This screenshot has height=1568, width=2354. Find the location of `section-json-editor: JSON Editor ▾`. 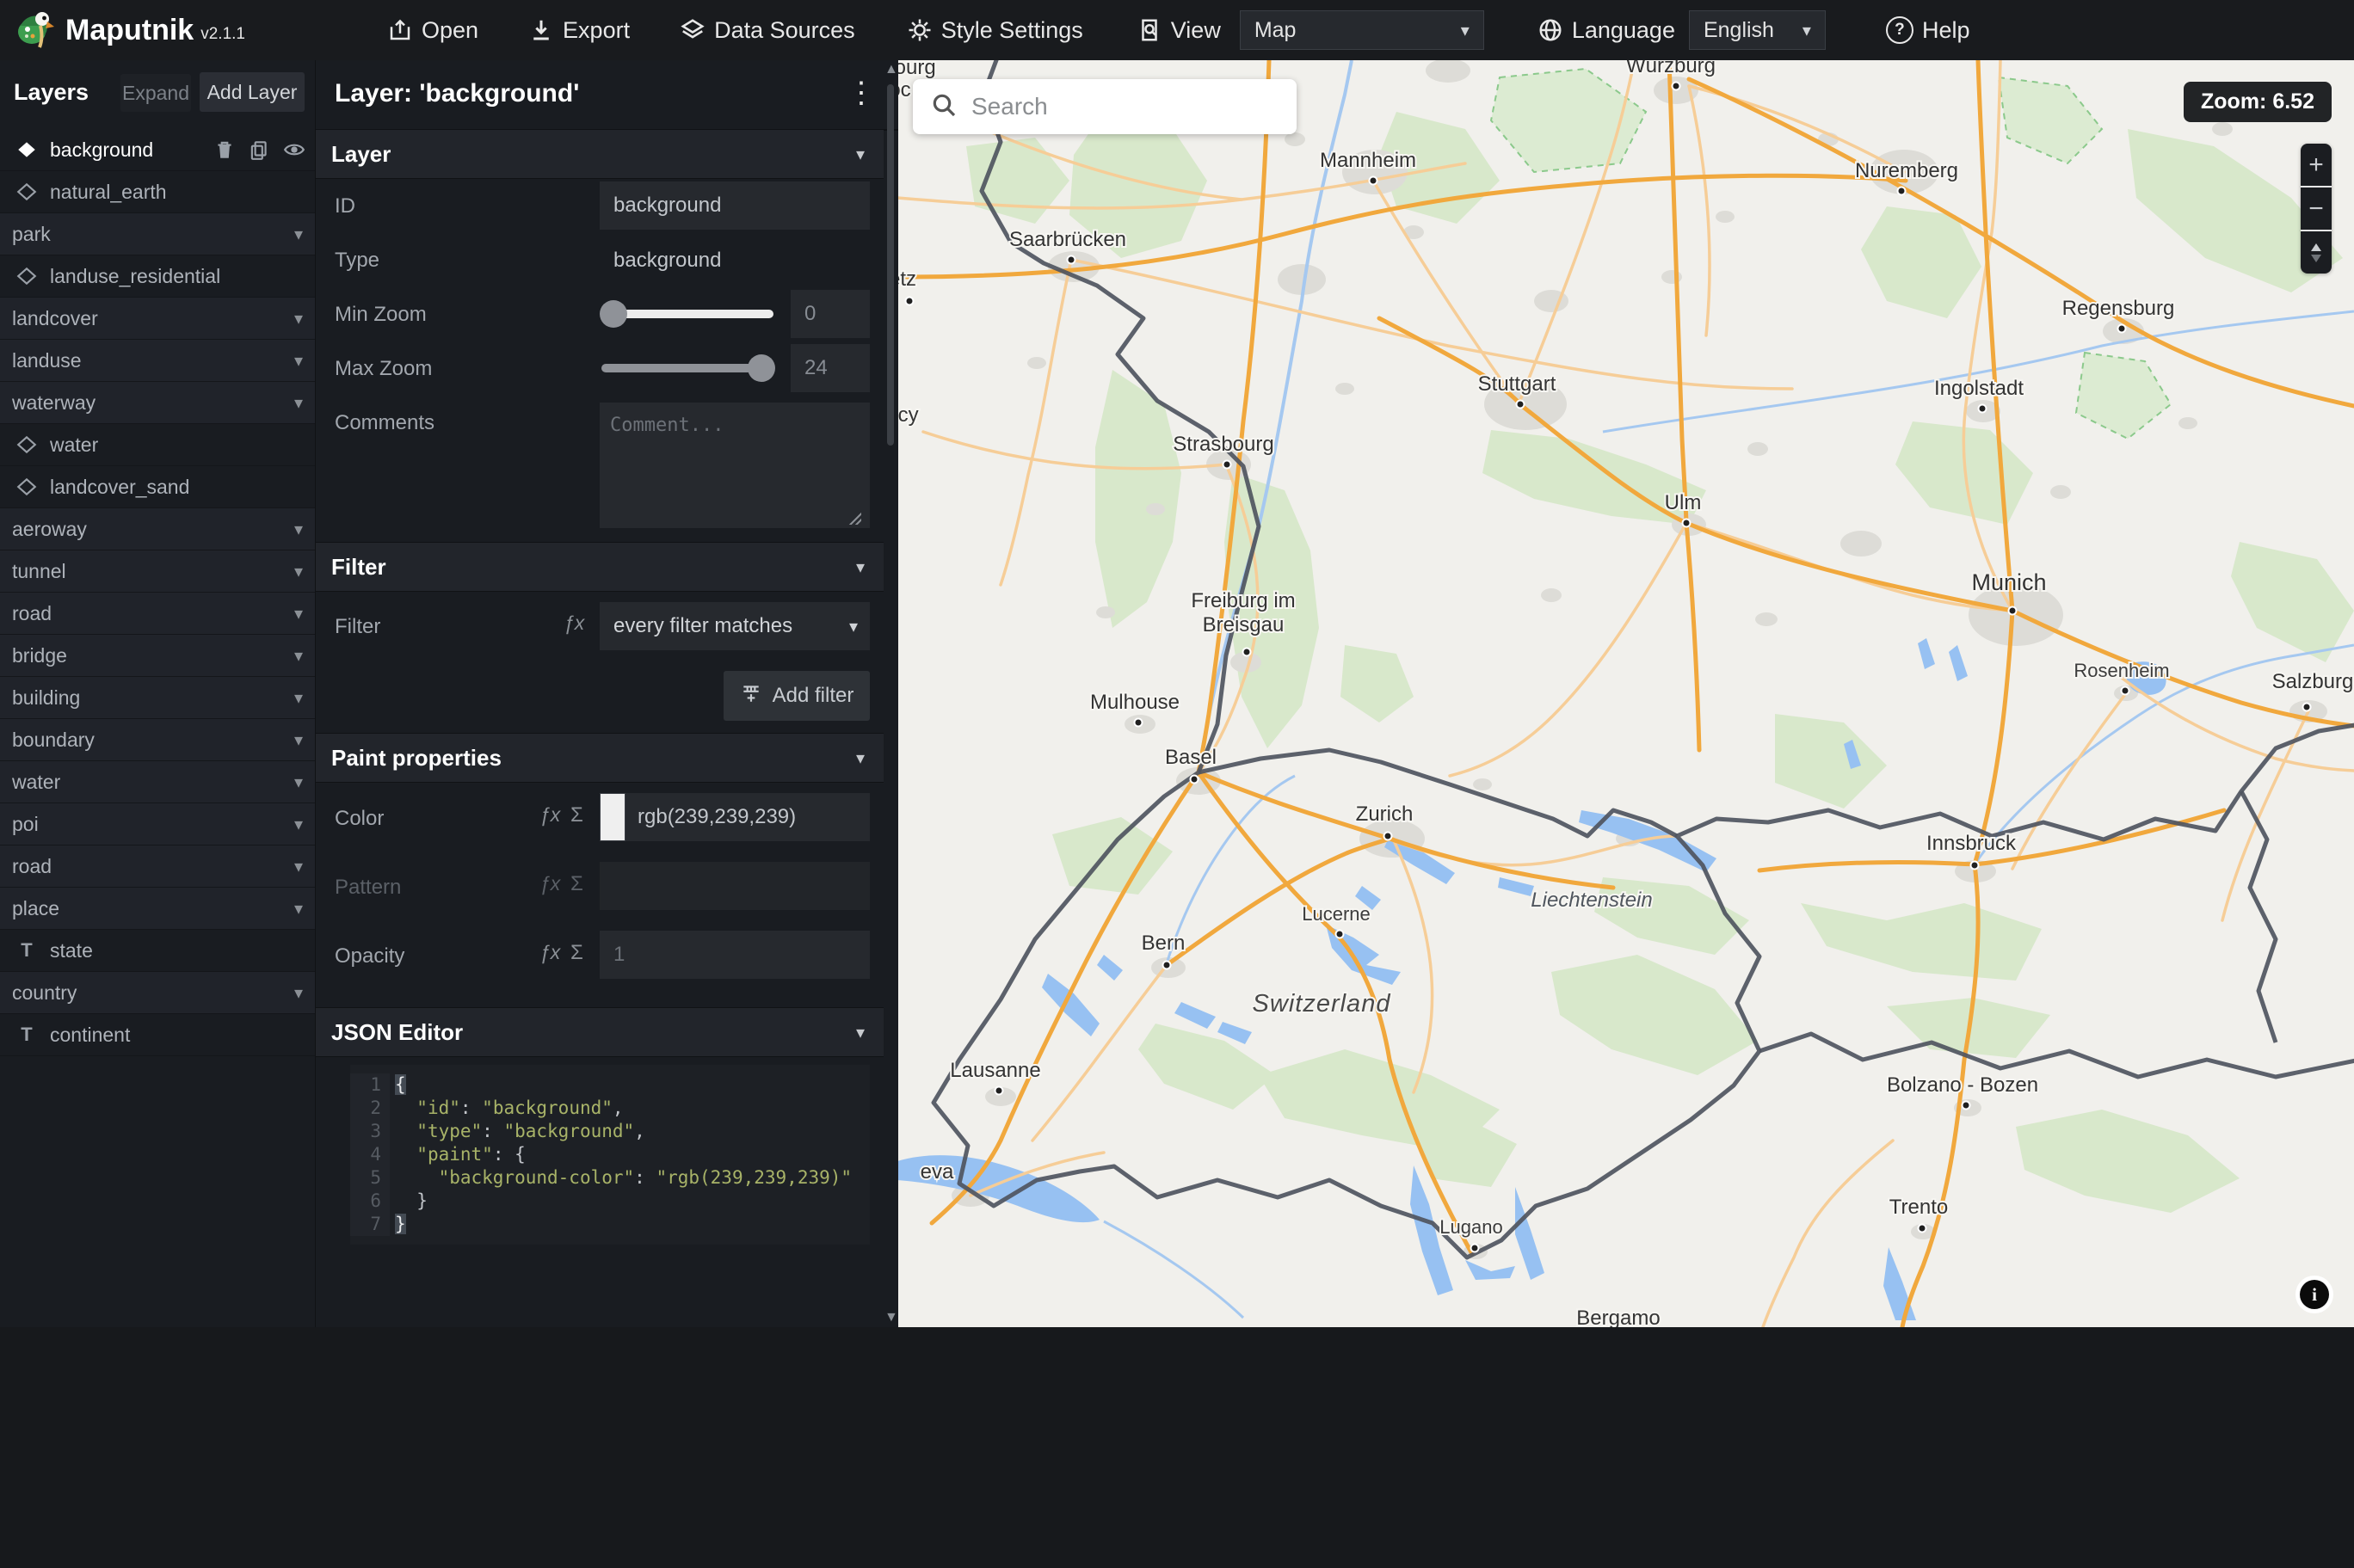

section-json-editor: JSON Editor ▾ is located at coordinates (600, 1032).